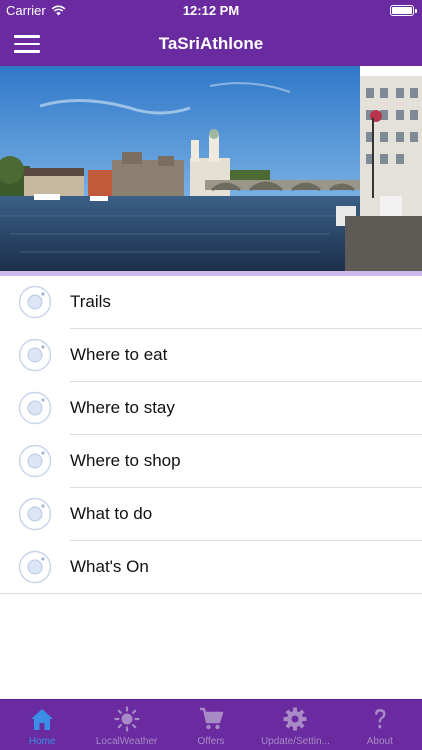  I want to click on menu-item-where-to-shop: Where to shop, so click(211, 461).